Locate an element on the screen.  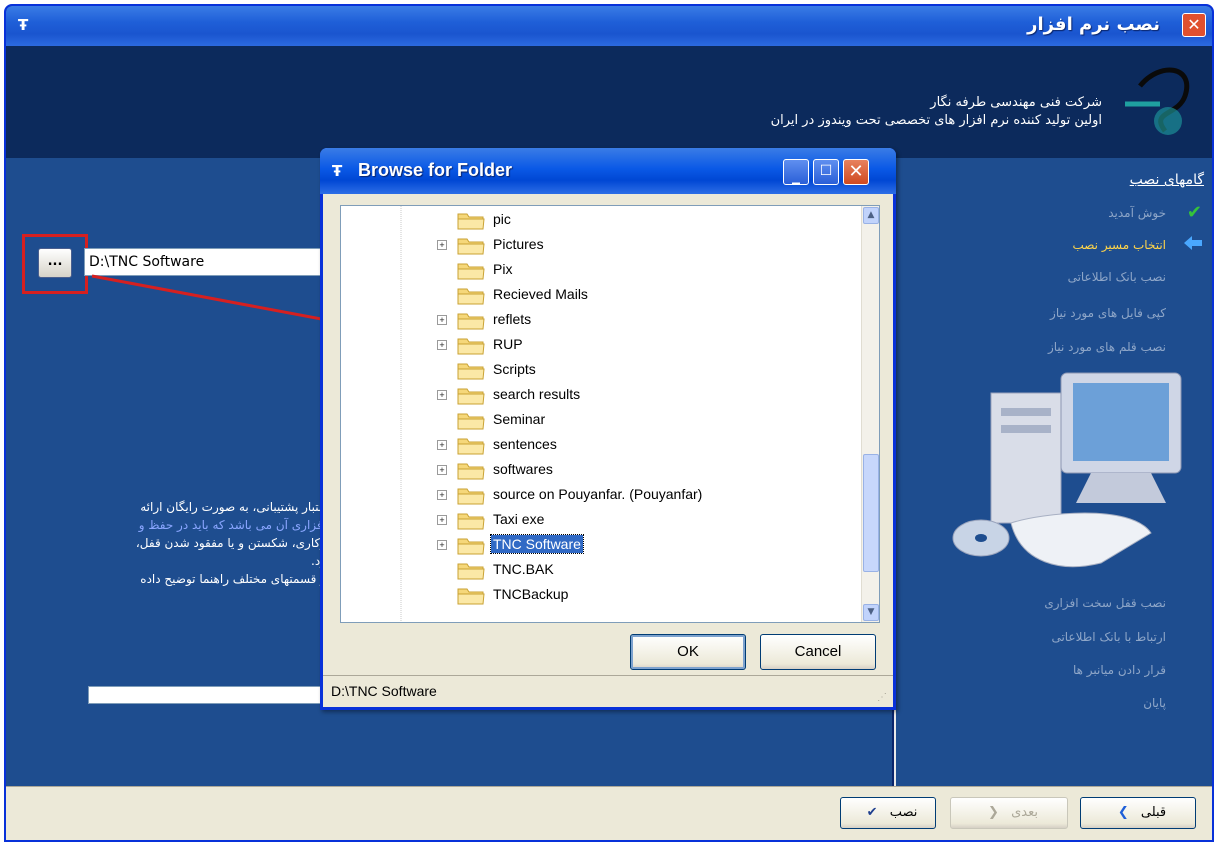
vertical-scrollbar: ▲ ▼ is located at coordinates (870, 414).